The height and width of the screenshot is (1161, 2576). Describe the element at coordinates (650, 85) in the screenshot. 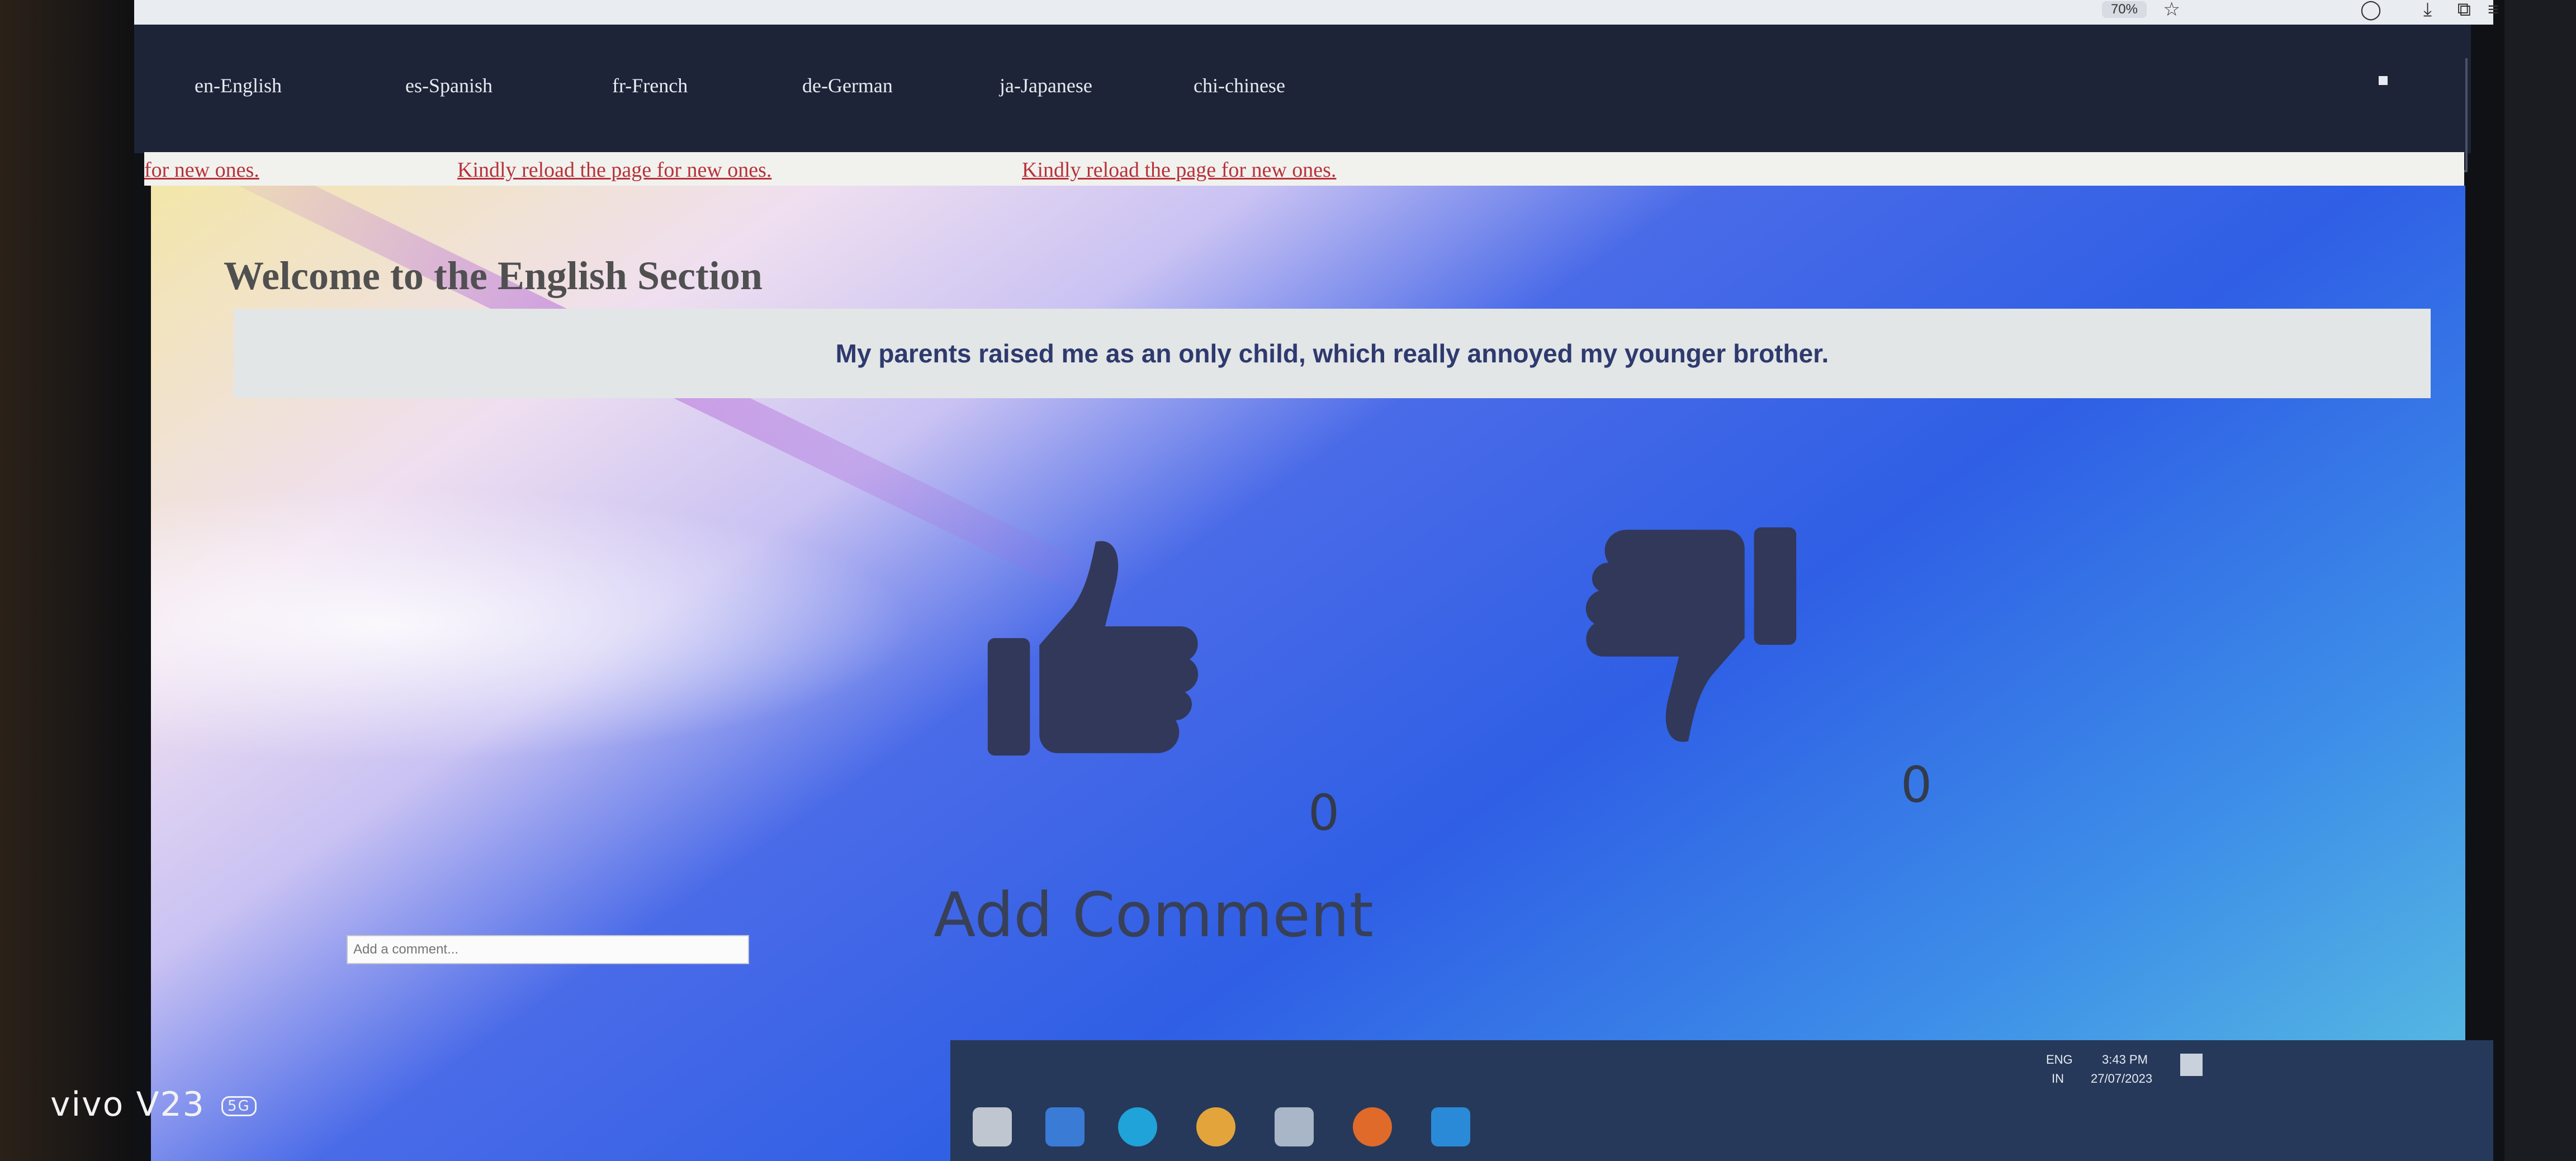

I see `nav-fr-french: fr-French` at that location.